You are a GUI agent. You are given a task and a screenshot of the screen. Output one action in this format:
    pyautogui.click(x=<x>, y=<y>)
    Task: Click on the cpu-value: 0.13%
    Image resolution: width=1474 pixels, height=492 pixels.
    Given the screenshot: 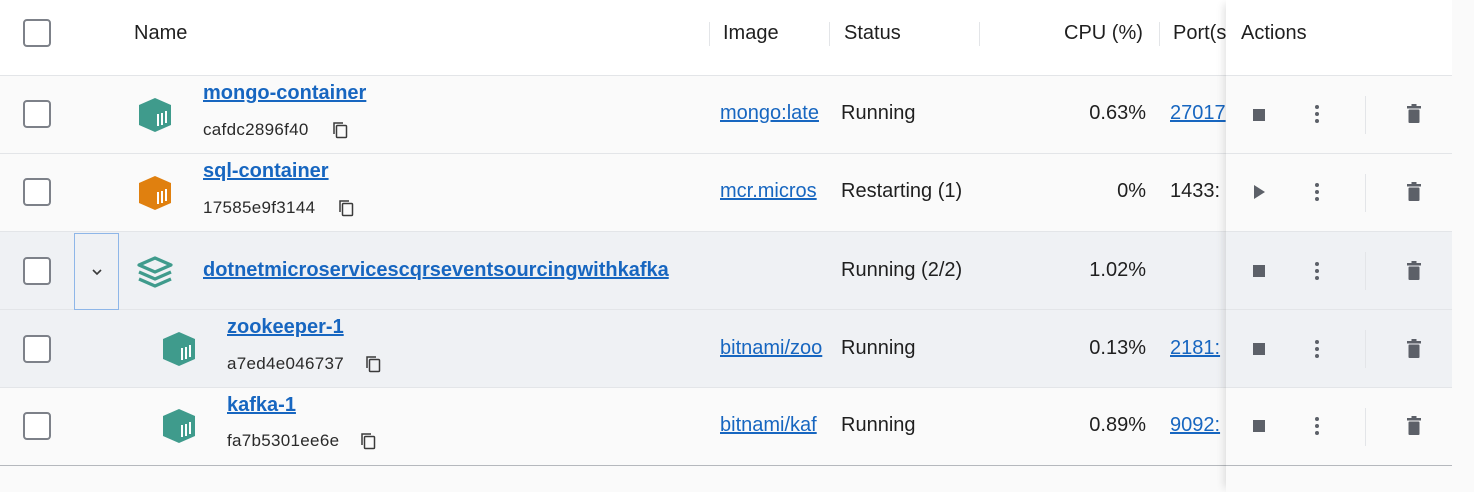 What is the action you would take?
    pyautogui.click(x=1117, y=348)
    